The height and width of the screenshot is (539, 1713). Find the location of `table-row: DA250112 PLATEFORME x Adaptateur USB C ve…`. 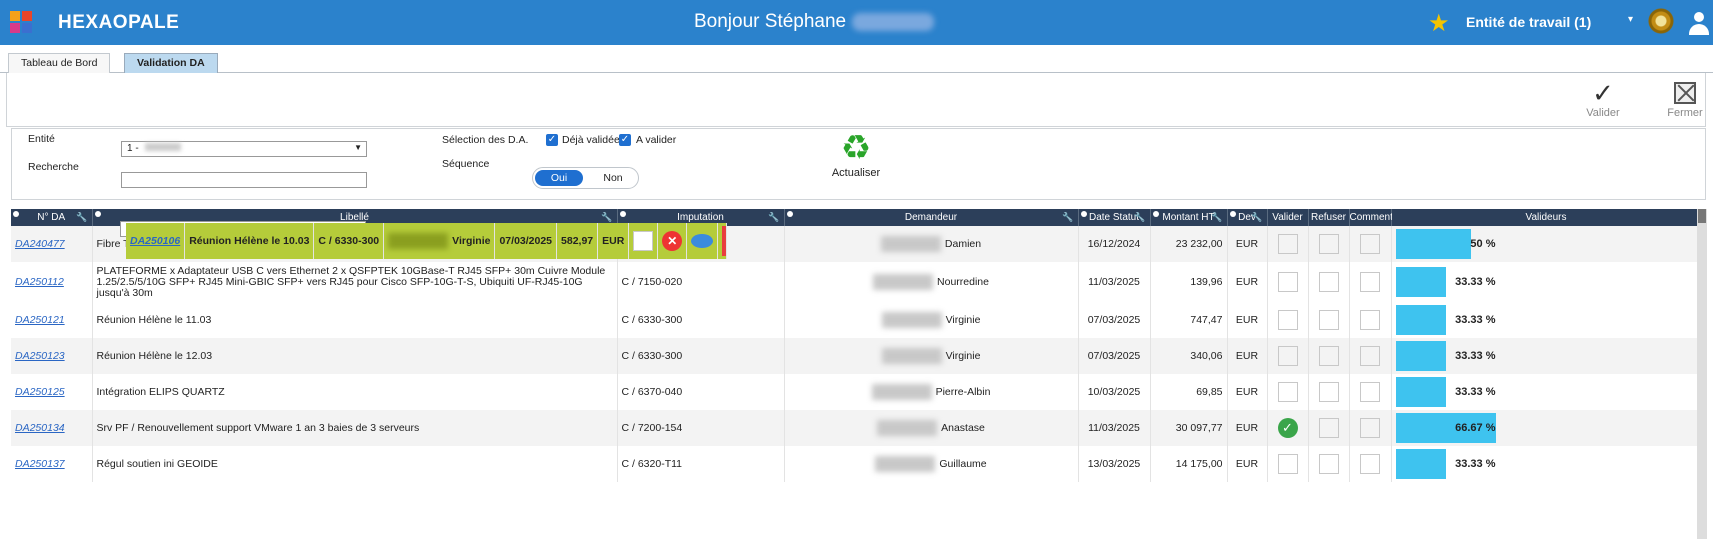

table-row: DA250112 PLATEFORME x Adaptateur USB C ve… is located at coordinates (856, 282).